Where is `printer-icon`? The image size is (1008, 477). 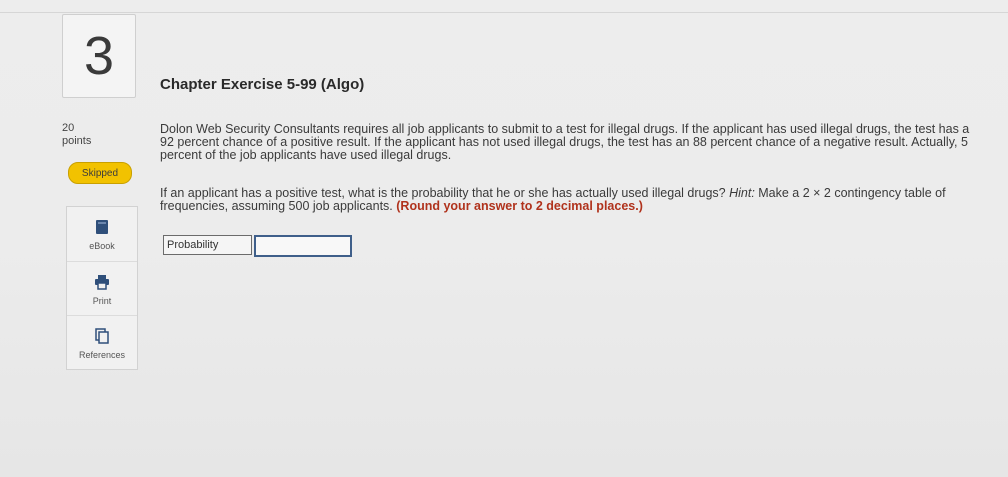
printer-icon is located at coordinates (102, 283).